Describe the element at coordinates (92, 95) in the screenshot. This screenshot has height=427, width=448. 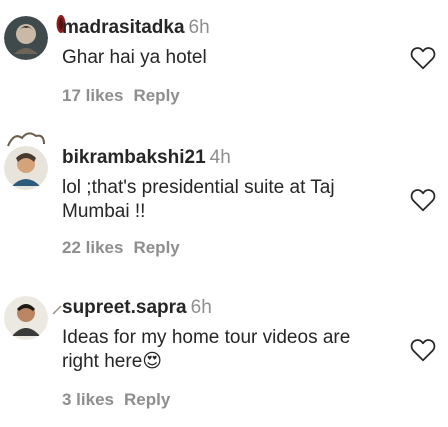
I see `likes-count: 17 likes` at that location.